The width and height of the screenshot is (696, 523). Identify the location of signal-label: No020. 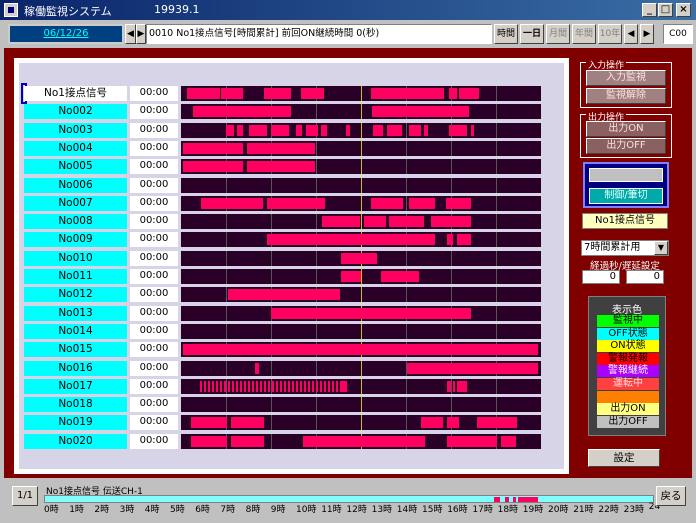
(75, 441).